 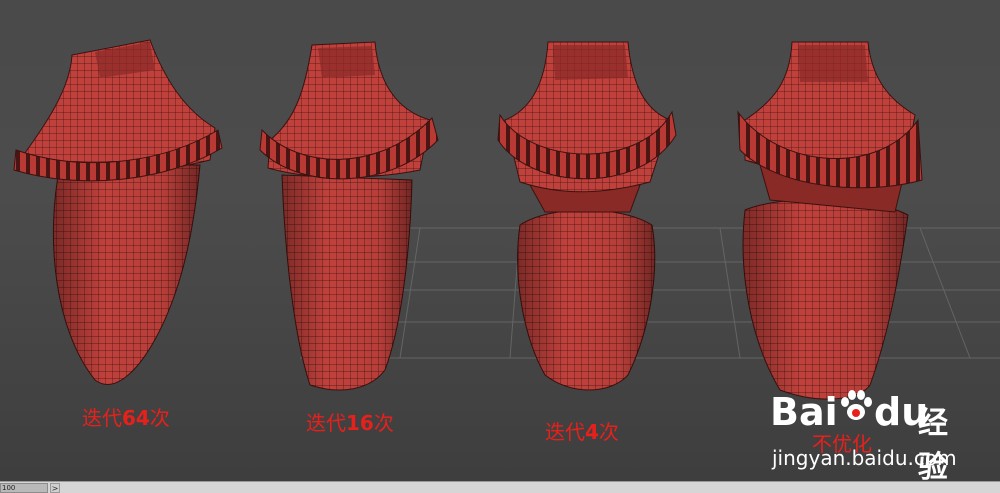 I want to click on next-frame-button: >, so click(x=55, y=488).